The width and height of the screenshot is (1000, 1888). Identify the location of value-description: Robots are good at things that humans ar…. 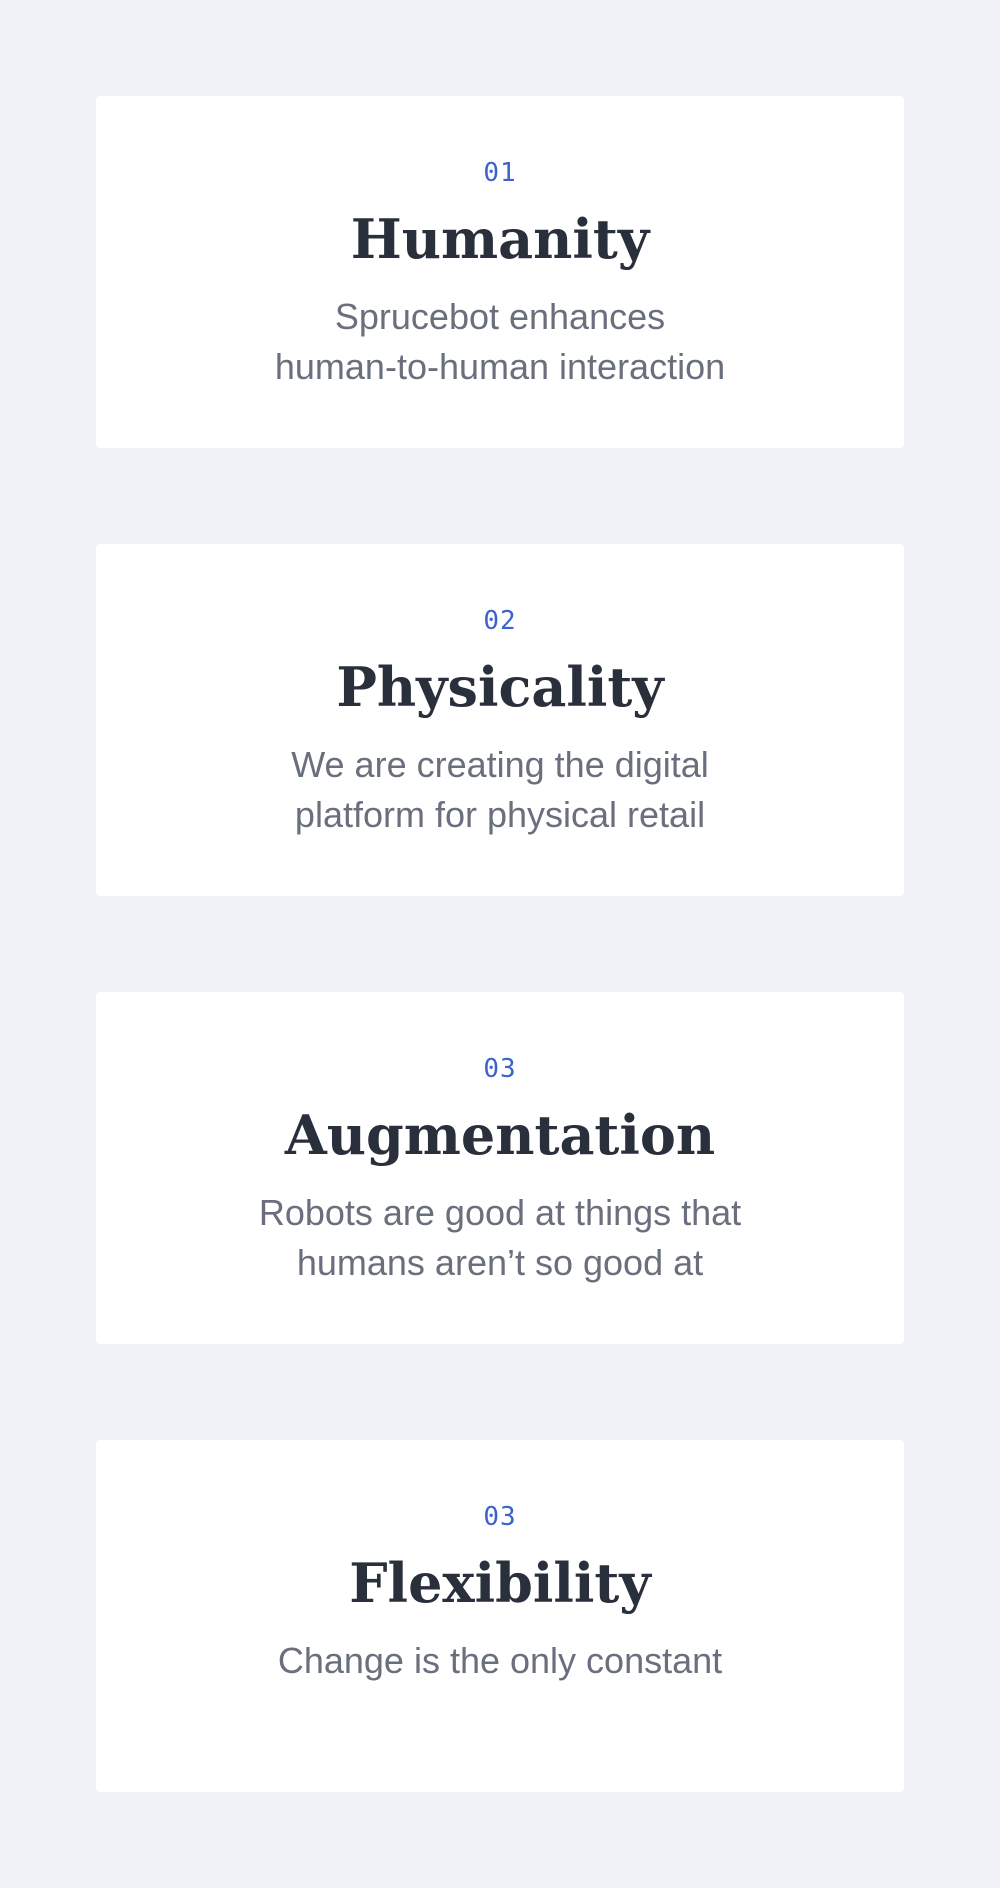
(500, 1238).